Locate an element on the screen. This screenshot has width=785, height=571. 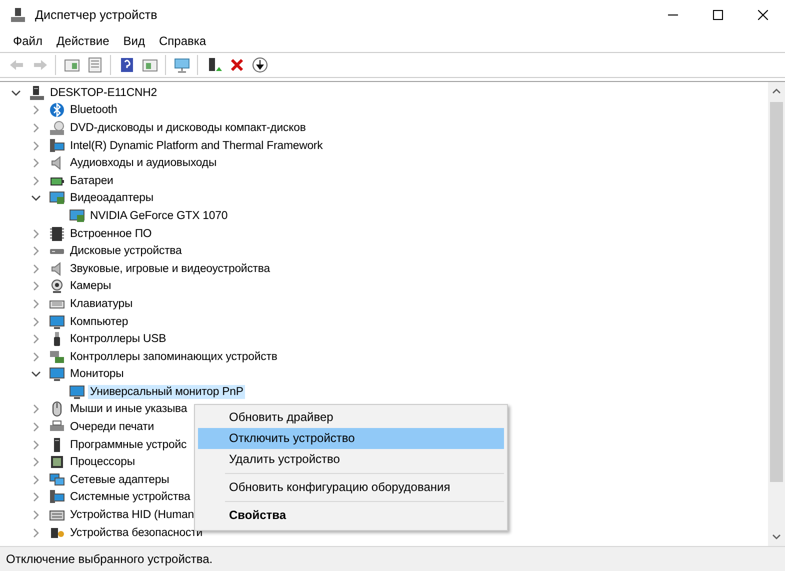
tree-item: Аудиовходы и аудиовыходы is located at coordinates (143, 163).